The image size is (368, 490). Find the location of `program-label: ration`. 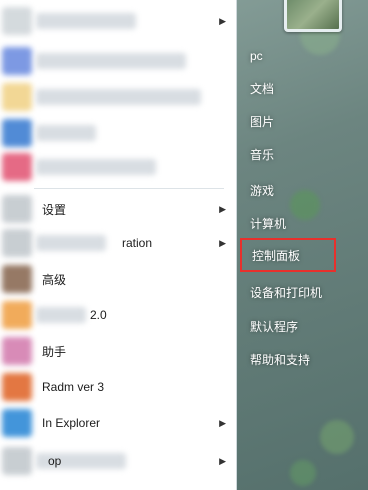

program-label: ration is located at coordinates (137, 243).